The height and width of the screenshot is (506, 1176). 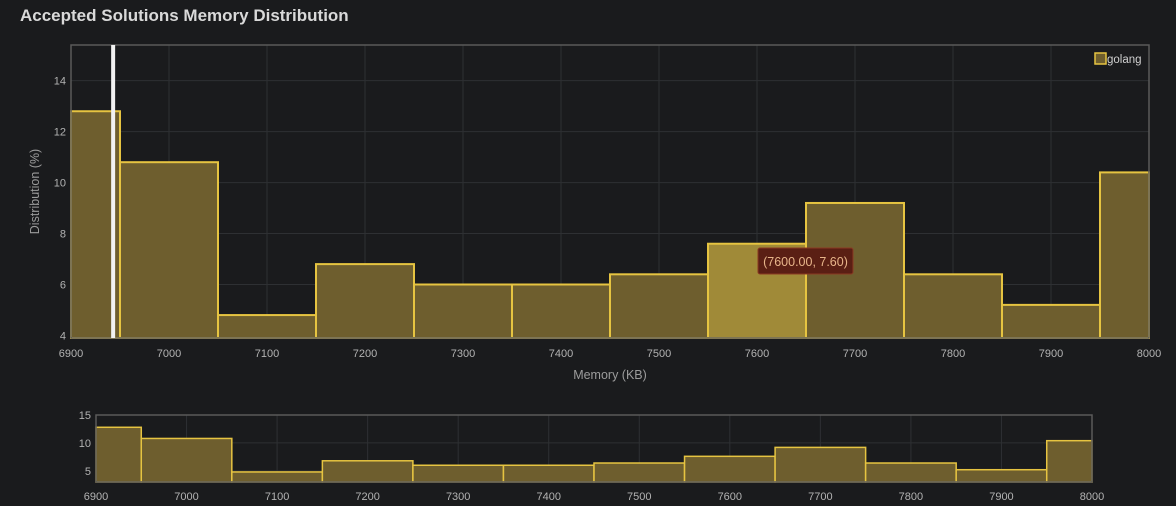 I want to click on legend: golang, so click(x=1118, y=59).